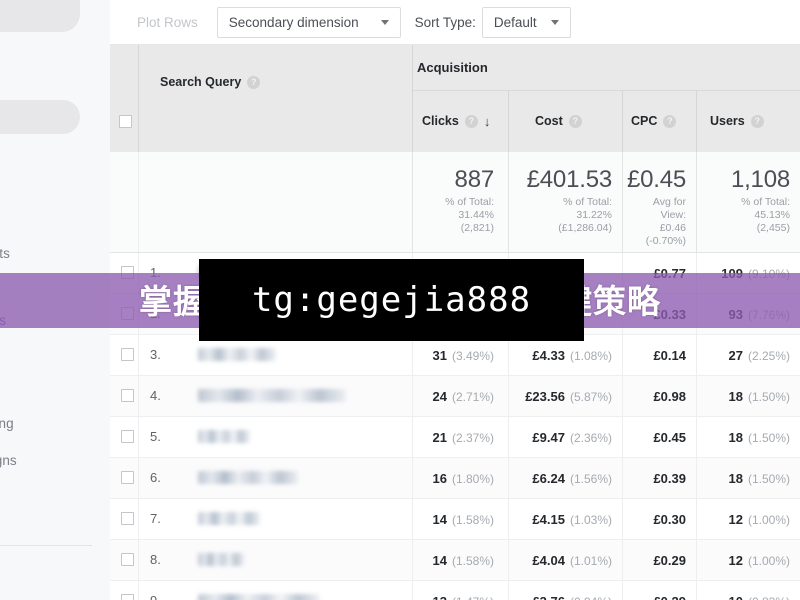  Describe the element at coordinates (572, 560) in the screenshot. I see `cell-cost: £4.04 (1.01%)` at that location.